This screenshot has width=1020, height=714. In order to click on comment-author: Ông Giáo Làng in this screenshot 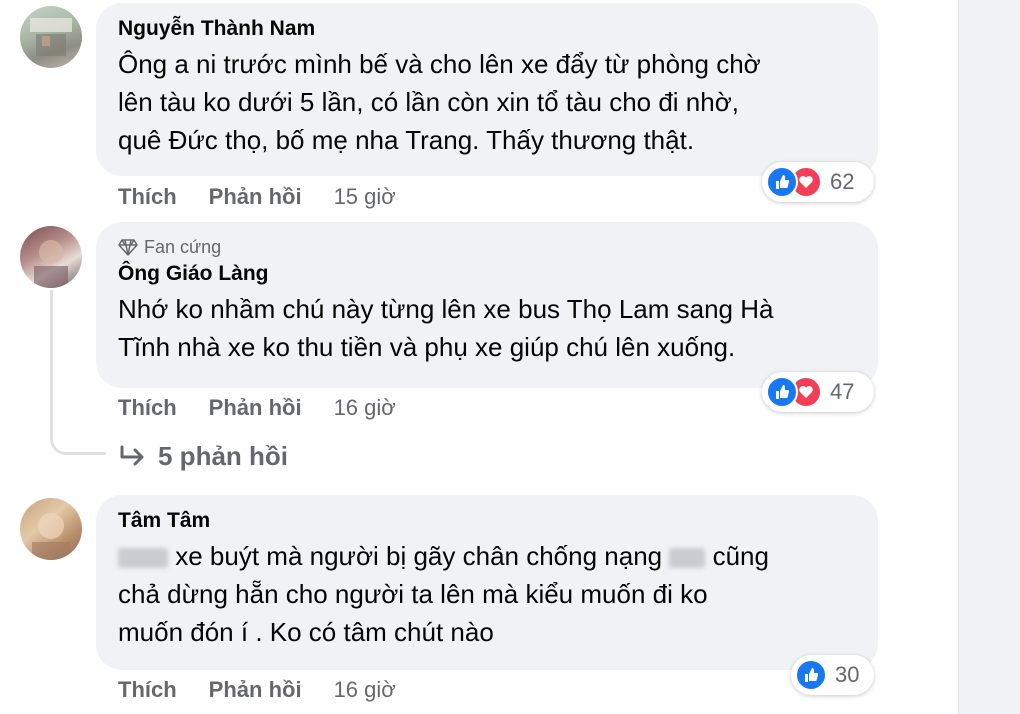, I will do `click(488, 274)`.